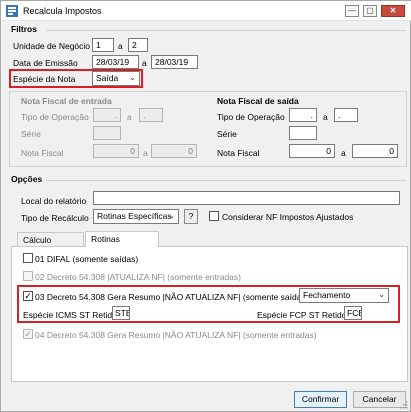  Describe the element at coordinates (52, 46) in the screenshot. I see `unidade-label: Unidade de Negócio` at that location.